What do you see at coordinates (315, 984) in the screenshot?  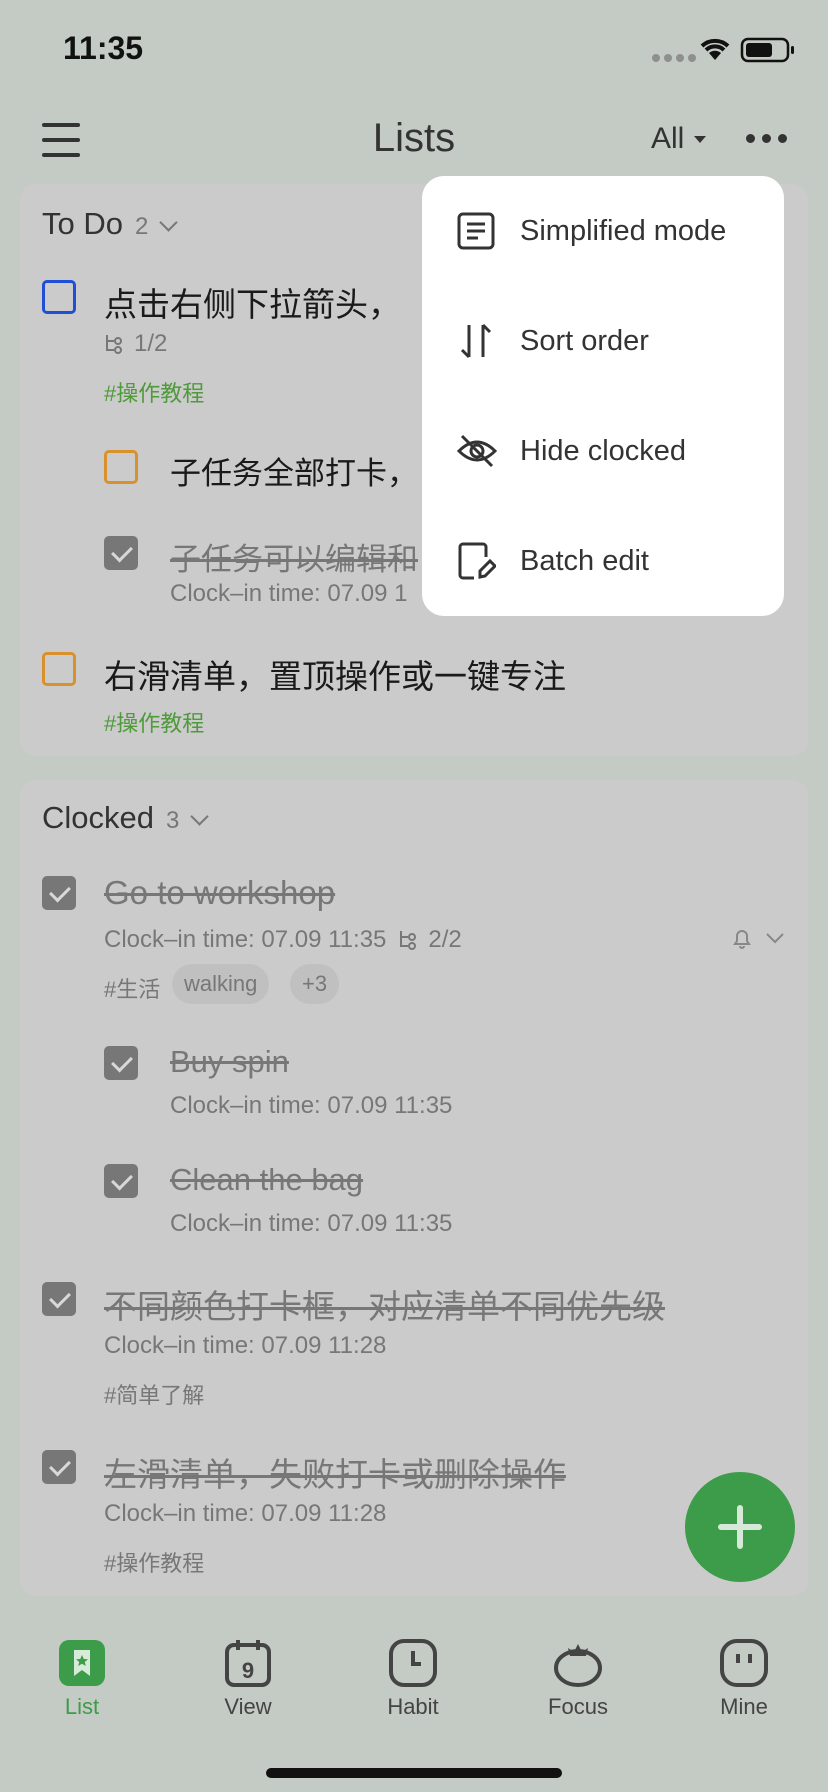 I see `tag-pill-more: +3` at bounding box center [315, 984].